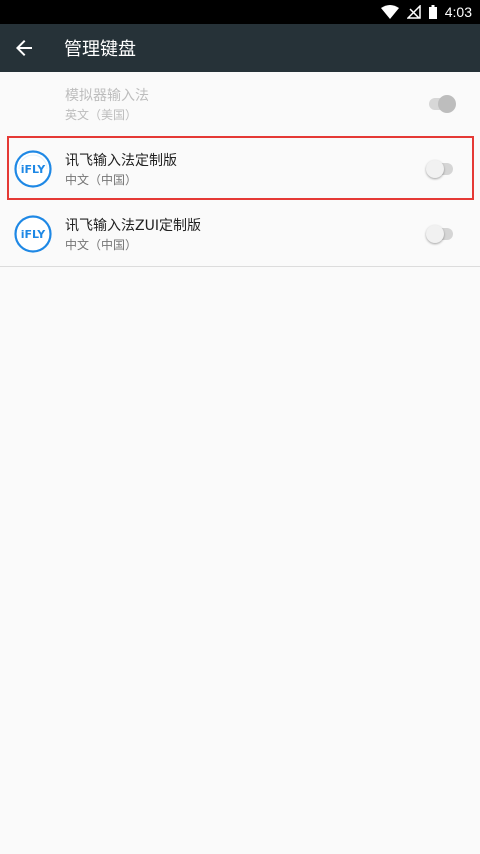  Describe the element at coordinates (240, 266) in the screenshot. I see `list-divider` at that location.